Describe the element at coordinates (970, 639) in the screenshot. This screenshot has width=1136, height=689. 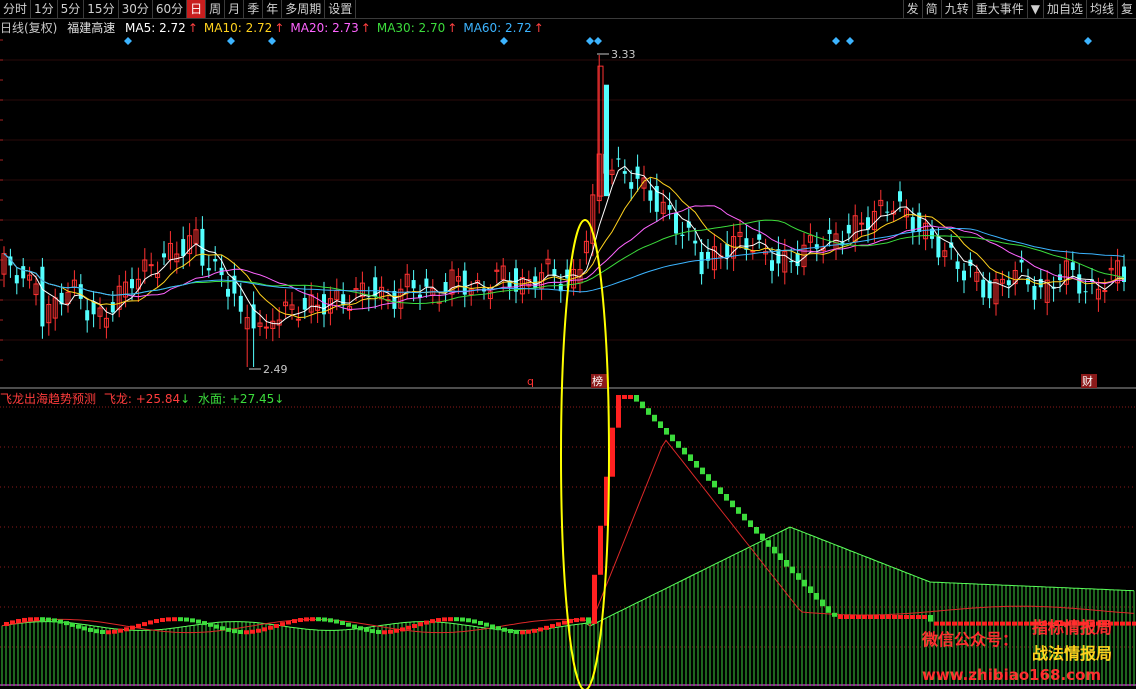
I see `watermark-line2: 微信公众号：` at that location.